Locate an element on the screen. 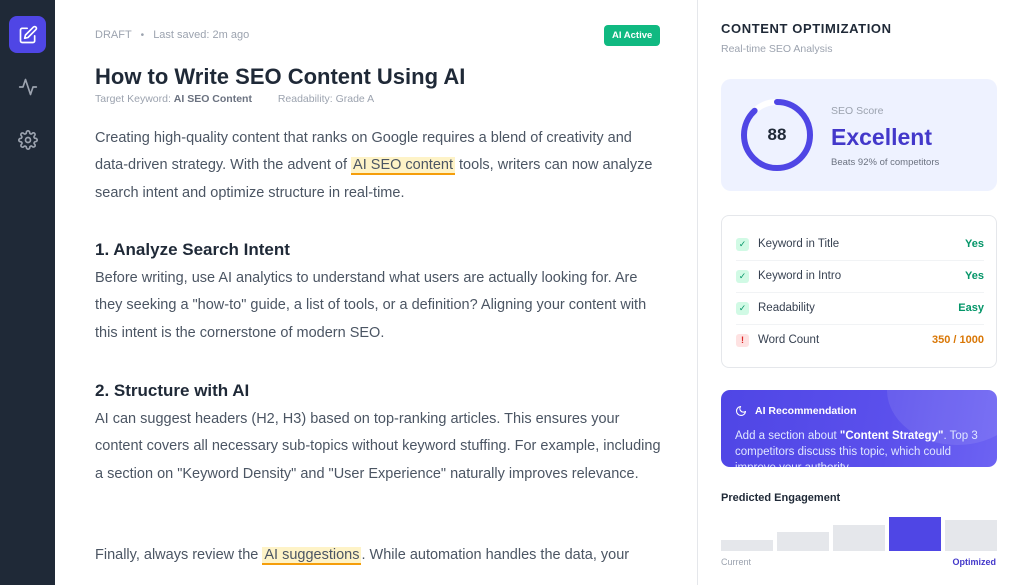 This screenshot has width=1024, height=585. check-row-keyword-title: ✓ Keyword in Title Yes is located at coordinates (860, 244).